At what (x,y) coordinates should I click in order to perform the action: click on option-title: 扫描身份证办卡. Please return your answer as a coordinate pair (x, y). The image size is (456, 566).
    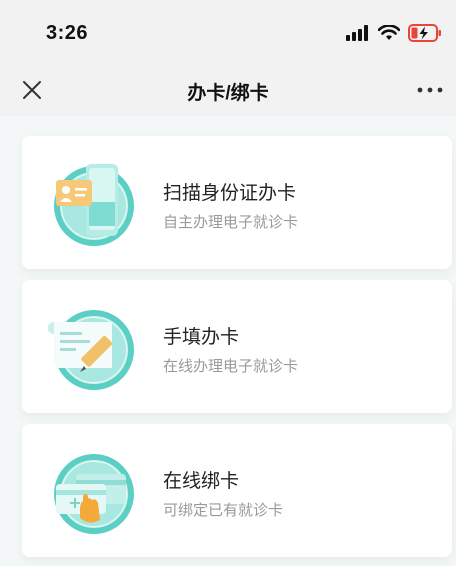
    Looking at the image, I should click on (230, 193).